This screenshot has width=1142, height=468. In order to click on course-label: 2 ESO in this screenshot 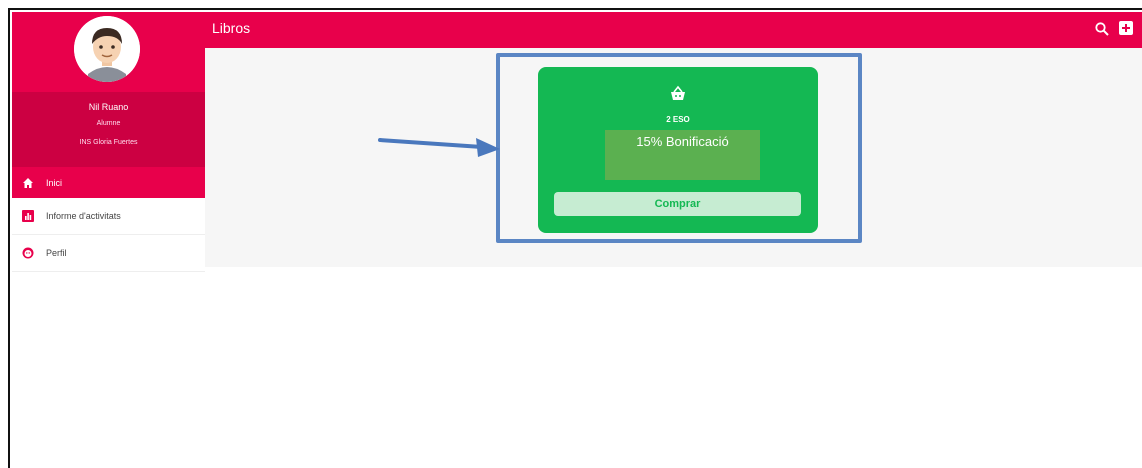, I will do `click(678, 119)`.